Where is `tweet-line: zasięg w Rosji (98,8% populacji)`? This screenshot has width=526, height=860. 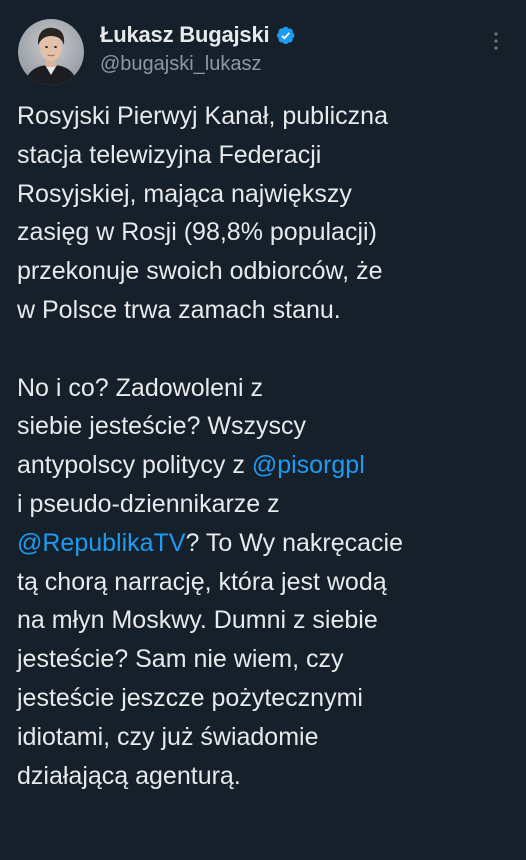
tweet-line: zasięg w Rosji (98,8% populacji) is located at coordinates (197, 232).